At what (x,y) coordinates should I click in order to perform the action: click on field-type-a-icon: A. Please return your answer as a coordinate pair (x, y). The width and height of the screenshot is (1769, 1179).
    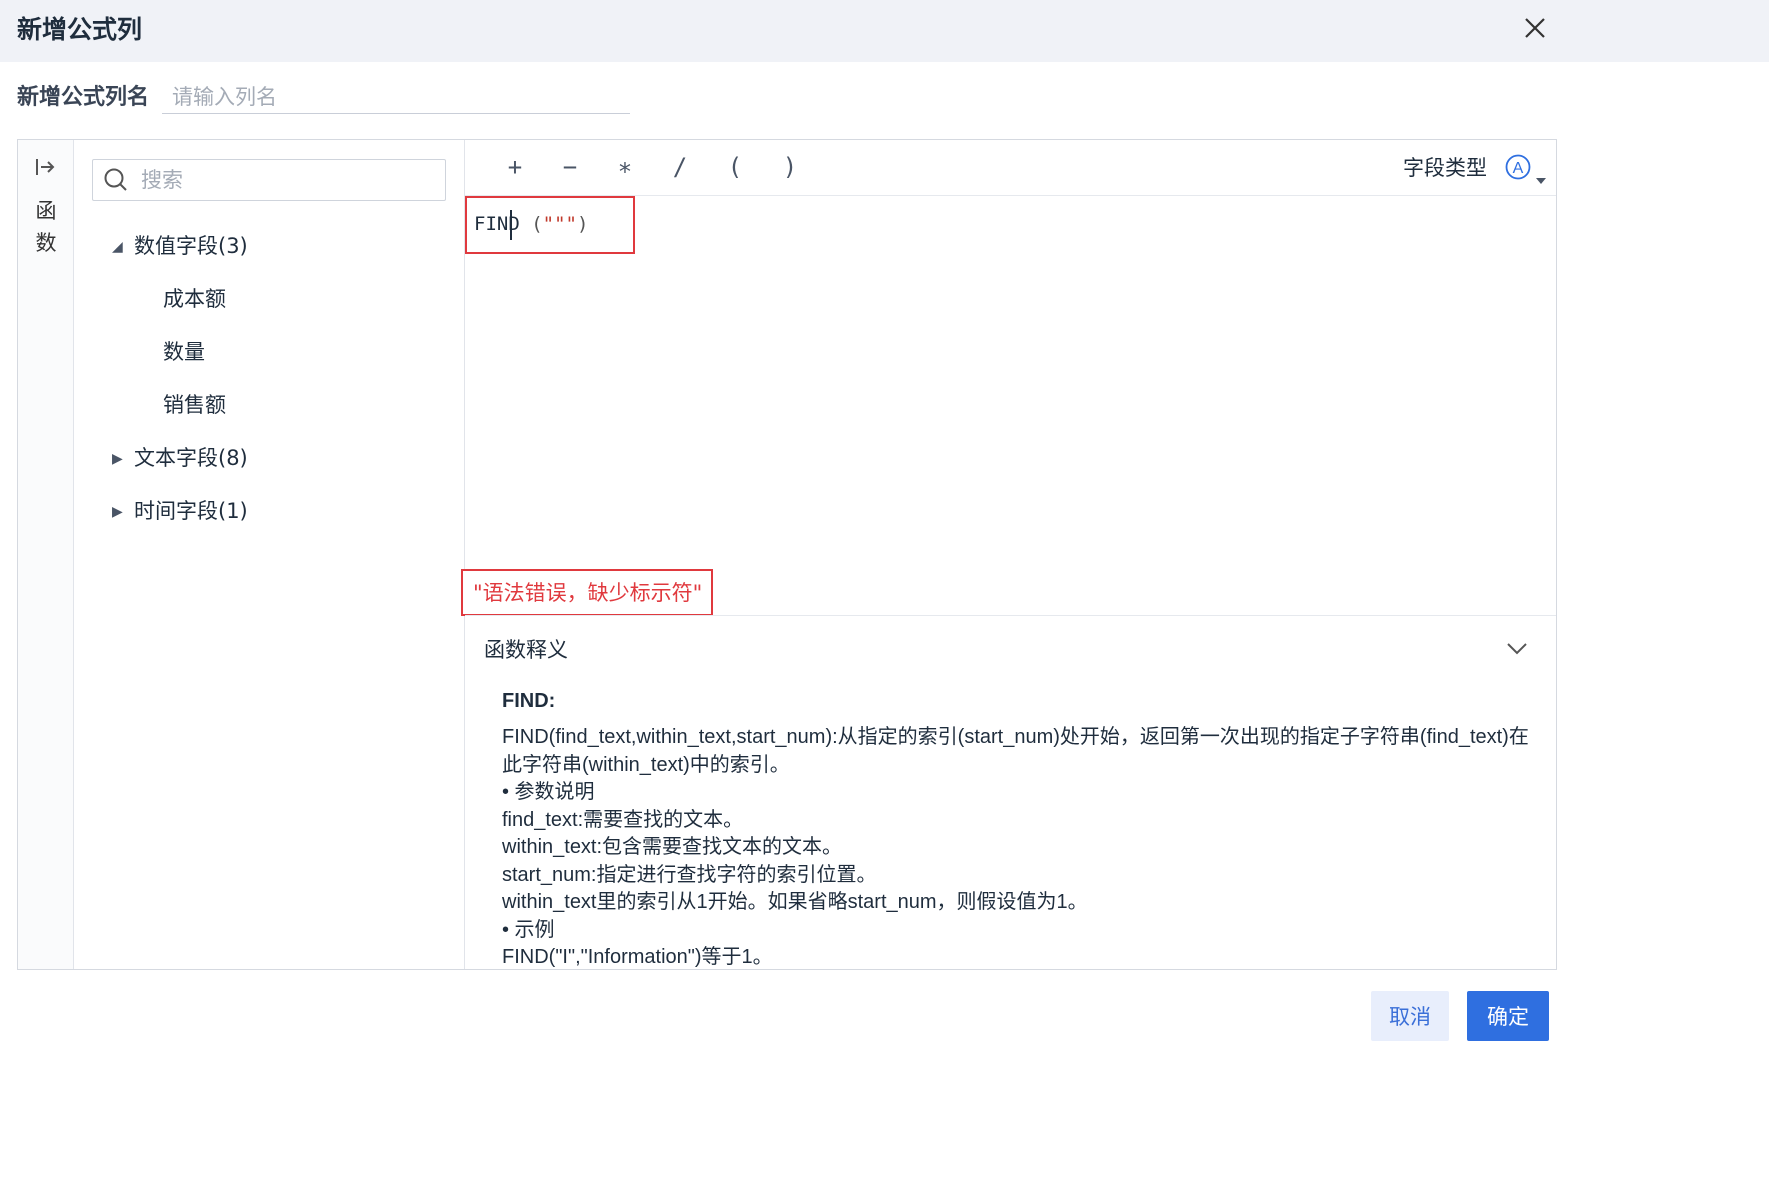
    Looking at the image, I should click on (1518, 167).